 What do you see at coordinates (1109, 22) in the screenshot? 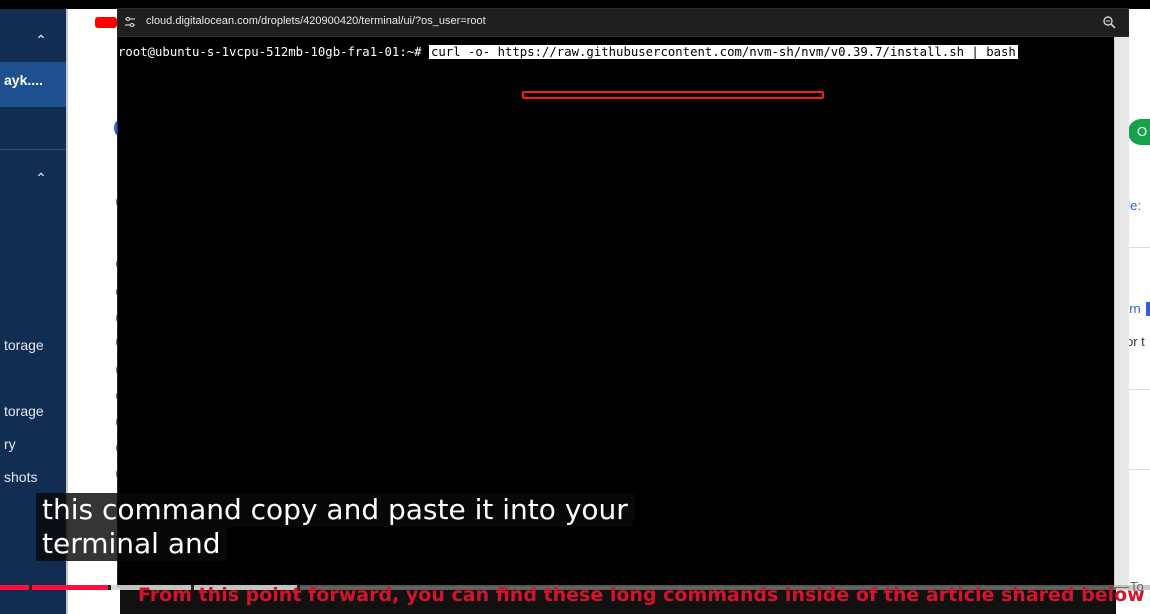
I see `zoom-icon` at bounding box center [1109, 22].